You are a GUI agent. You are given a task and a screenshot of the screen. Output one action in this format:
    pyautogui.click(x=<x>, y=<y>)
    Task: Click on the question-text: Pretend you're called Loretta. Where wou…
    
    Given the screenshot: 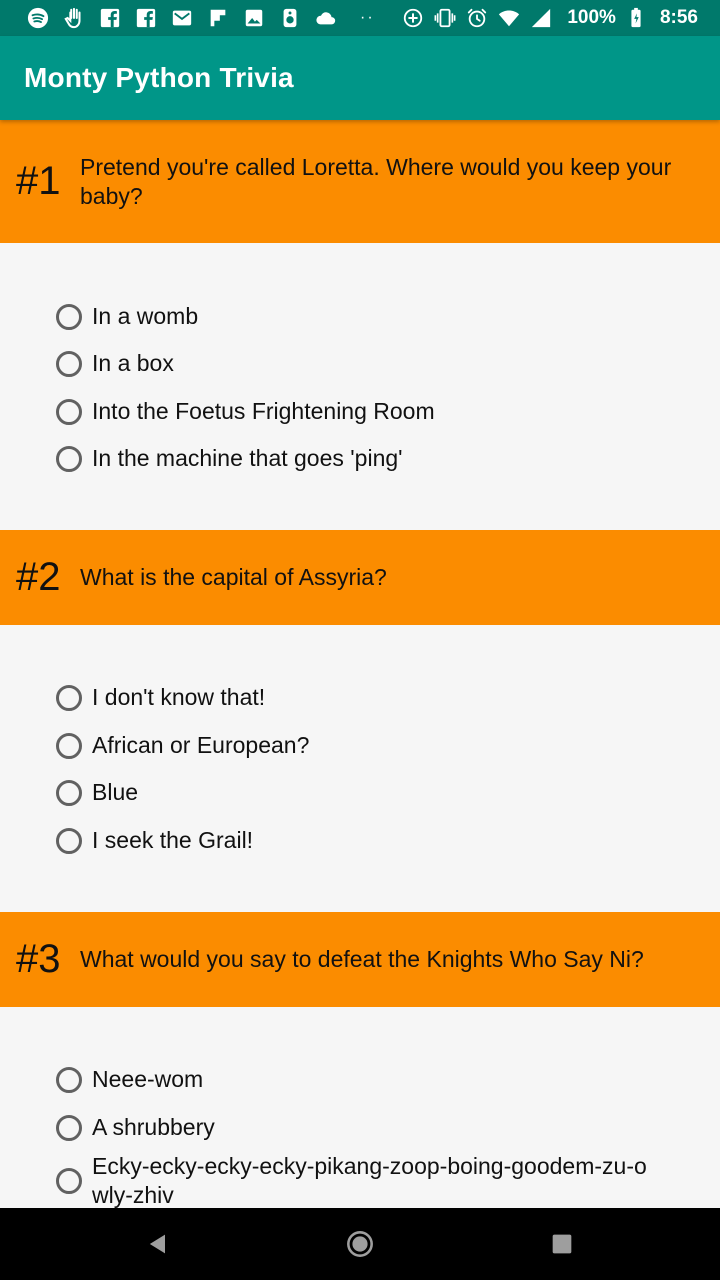 What is the action you would take?
    pyautogui.click(x=376, y=181)
    